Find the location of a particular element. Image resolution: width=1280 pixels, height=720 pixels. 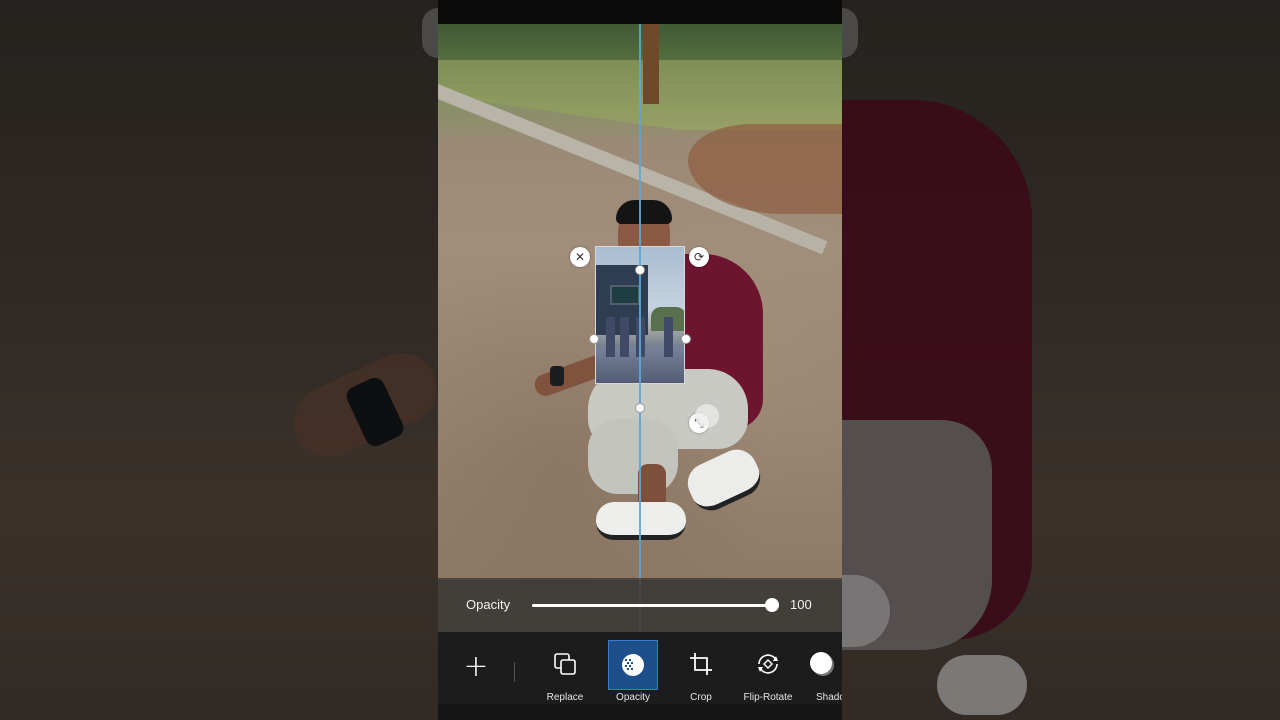

touch-indicator is located at coordinates (707, 416).